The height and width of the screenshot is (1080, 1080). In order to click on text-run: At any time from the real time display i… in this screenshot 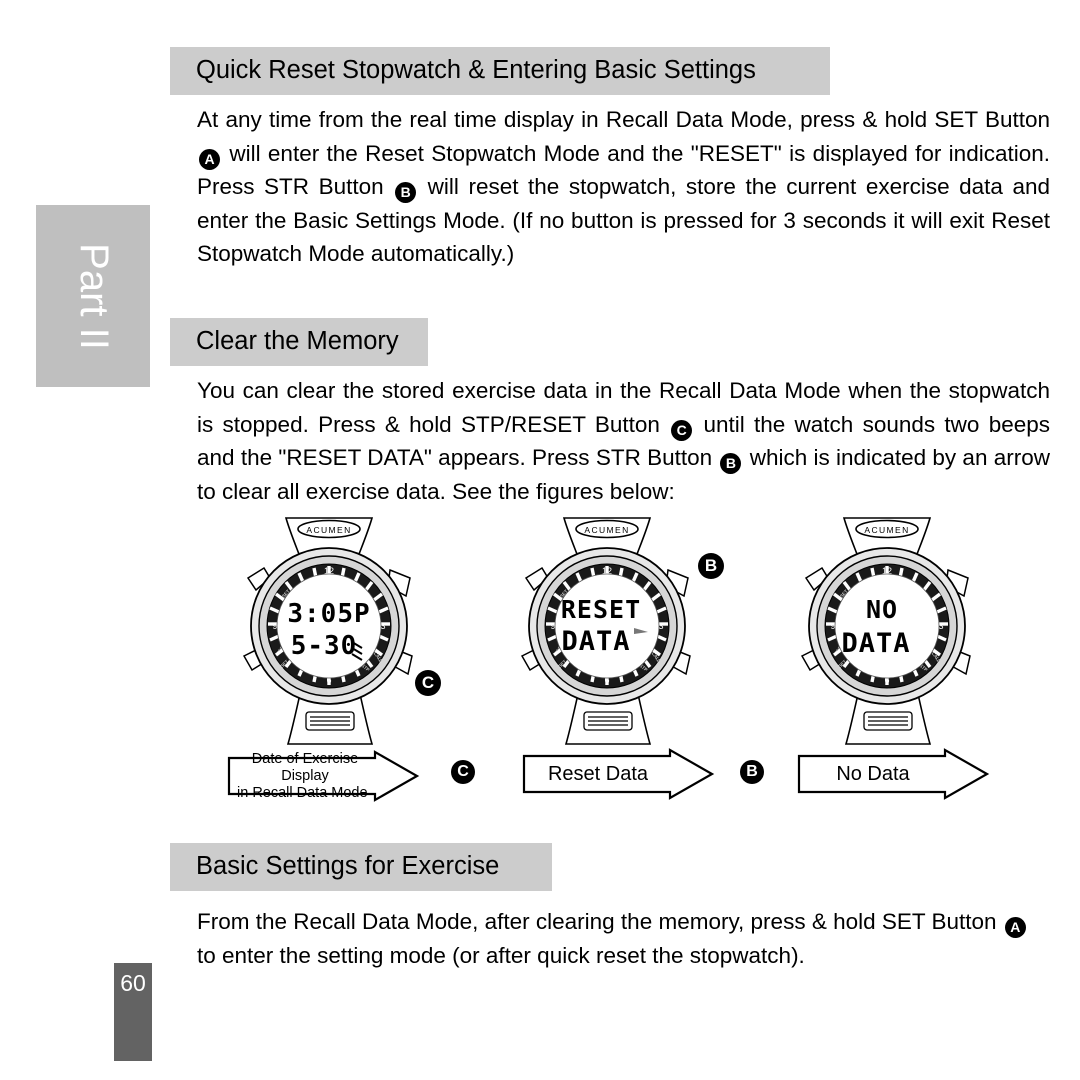, I will do `click(623, 119)`.